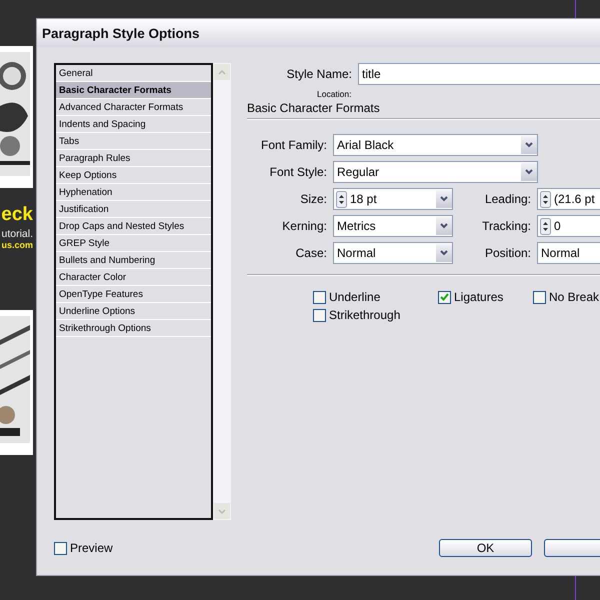 The image size is (600, 600). What do you see at coordinates (121, 33) in the screenshot?
I see `window-title: Paragraph Style Options` at bounding box center [121, 33].